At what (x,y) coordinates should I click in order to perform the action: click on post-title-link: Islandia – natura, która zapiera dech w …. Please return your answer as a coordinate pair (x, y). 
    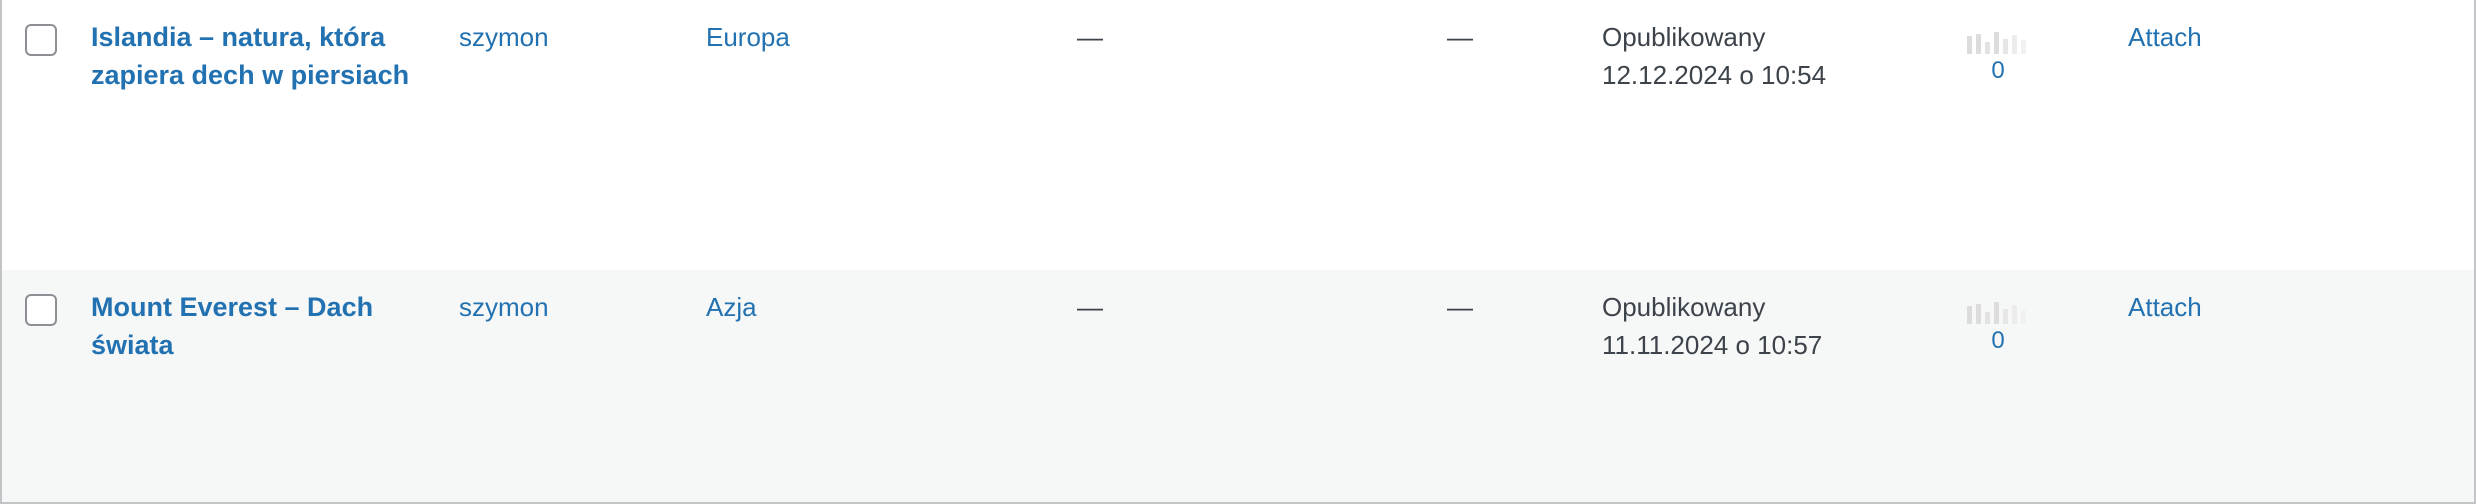
    Looking at the image, I should click on (256, 56).